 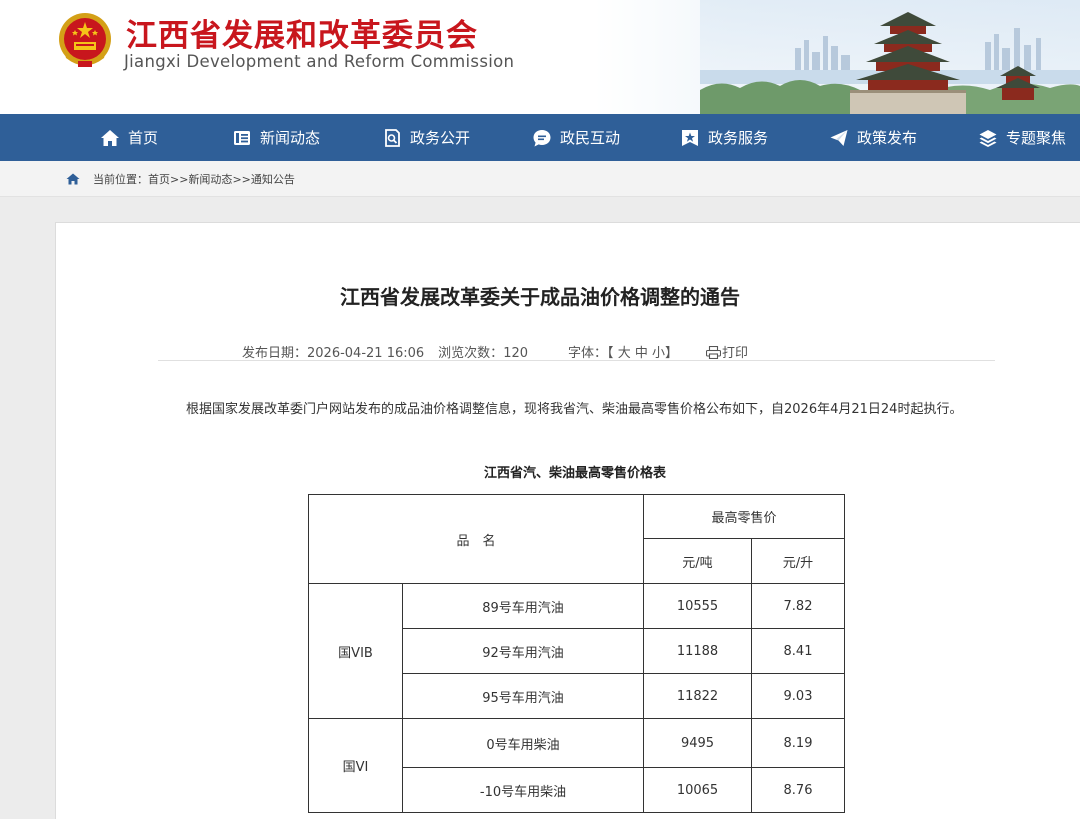 I want to click on price-liter-cell: 8.76, so click(x=798, y=790).